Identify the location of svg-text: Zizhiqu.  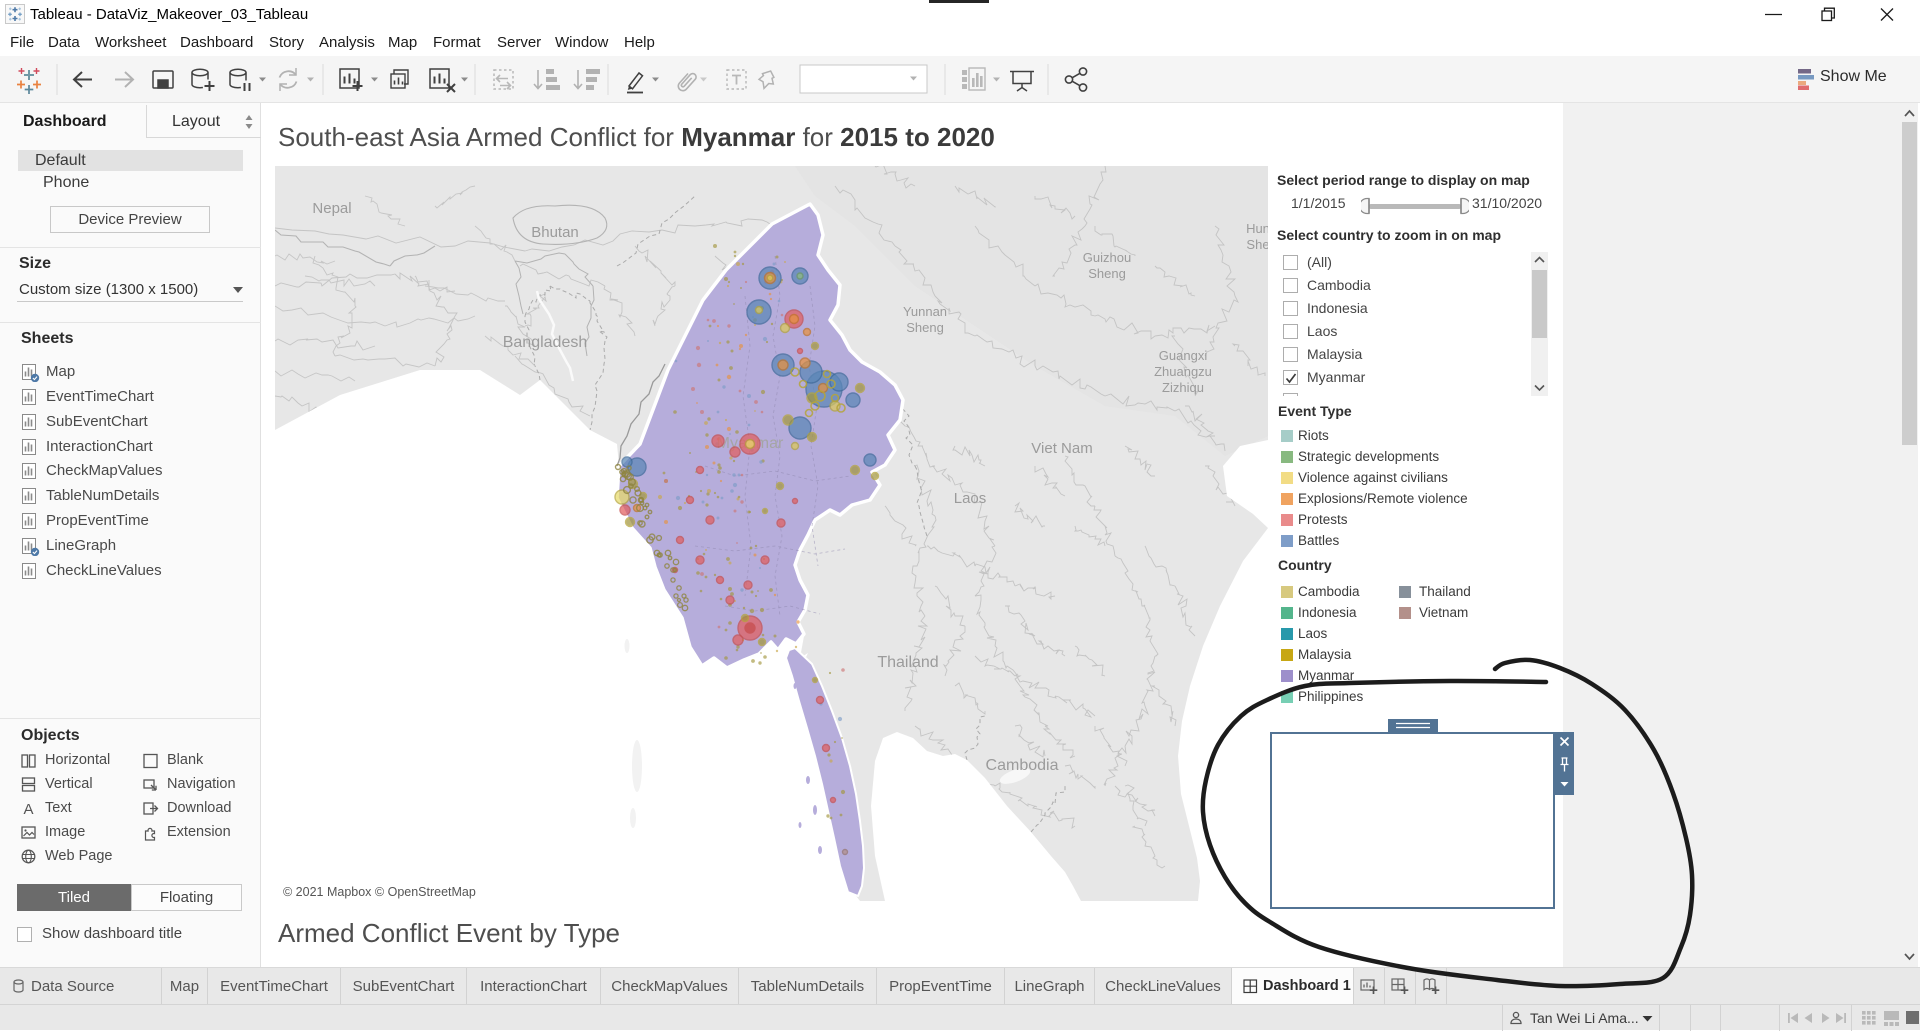
(1183, 387).